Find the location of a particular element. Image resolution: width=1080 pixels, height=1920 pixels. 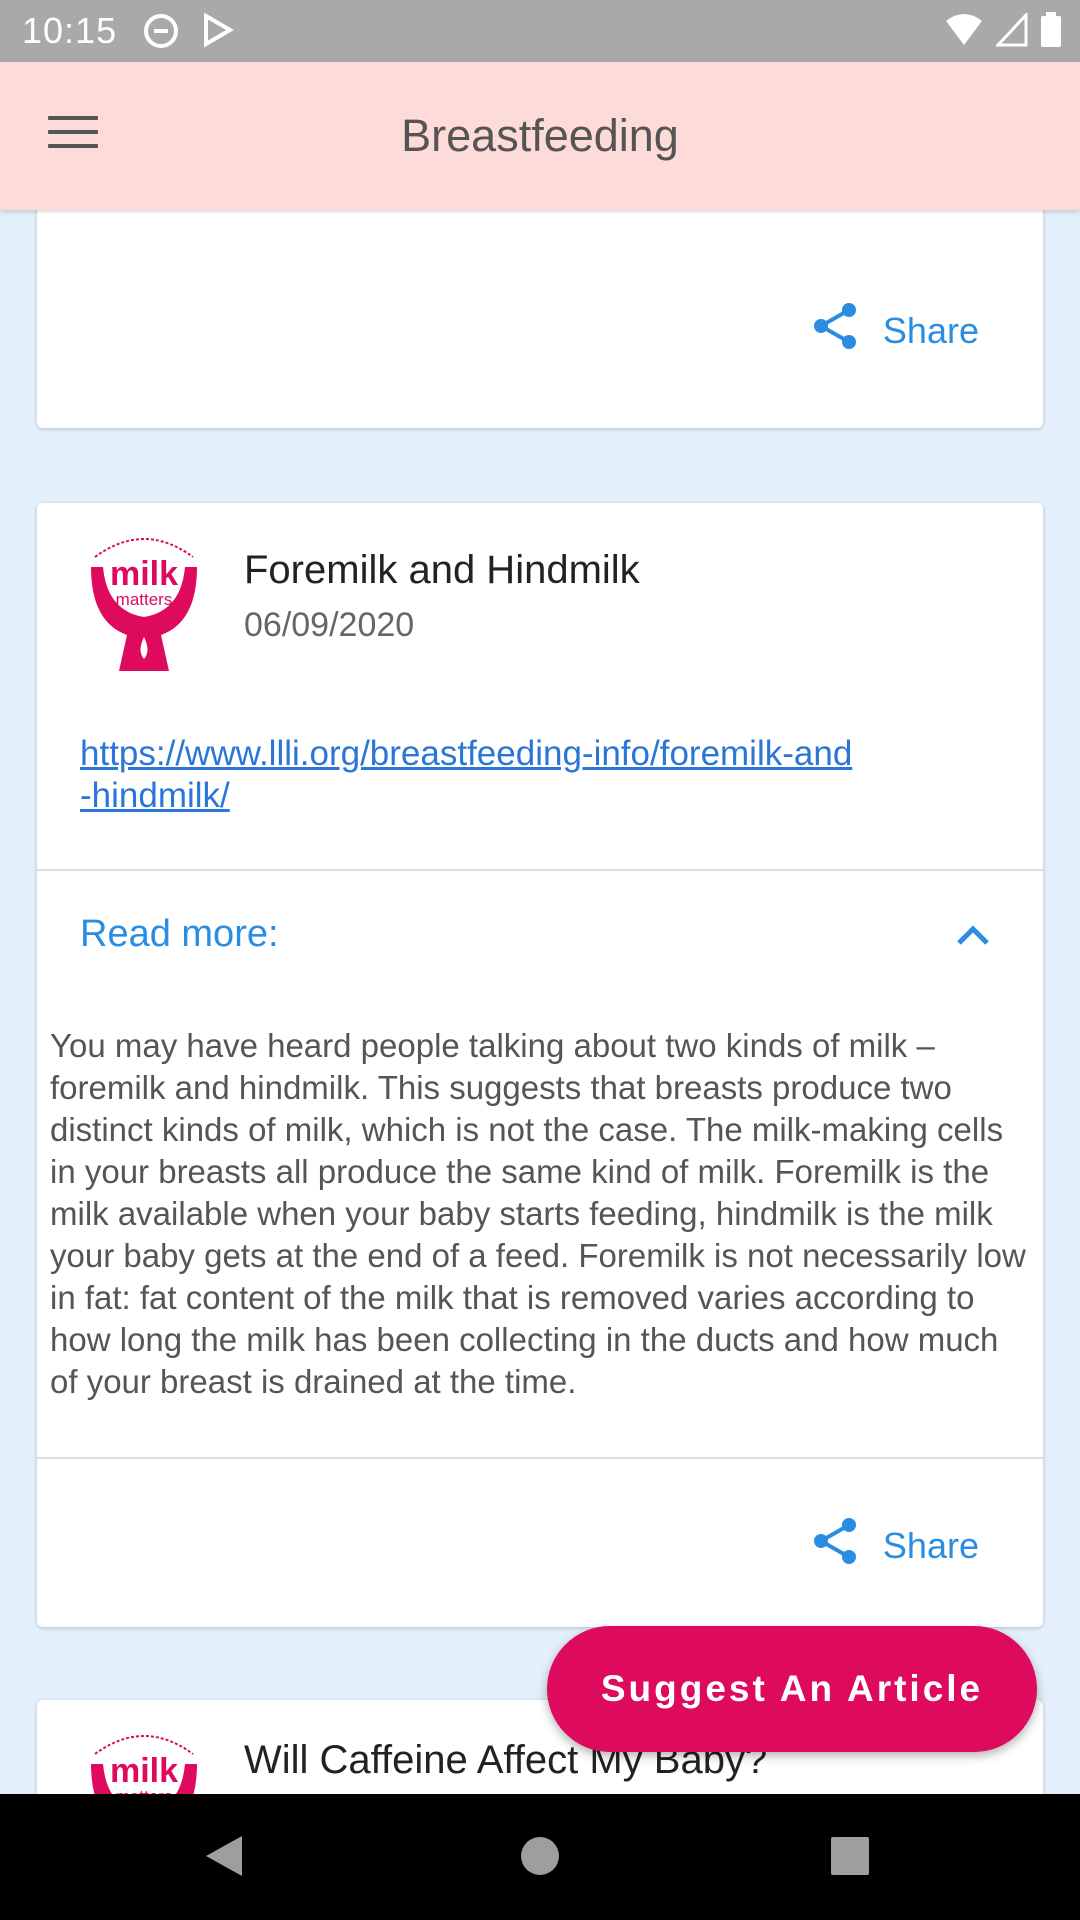

play-store-icon is located at coordinates (218, 32).